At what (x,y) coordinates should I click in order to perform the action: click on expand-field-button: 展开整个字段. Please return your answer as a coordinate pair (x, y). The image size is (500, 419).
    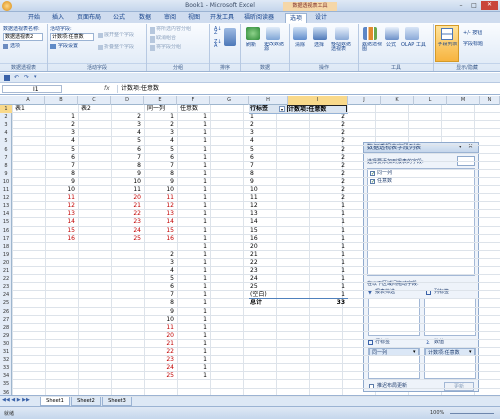
    Looking at the image, I should click on (119, 35).